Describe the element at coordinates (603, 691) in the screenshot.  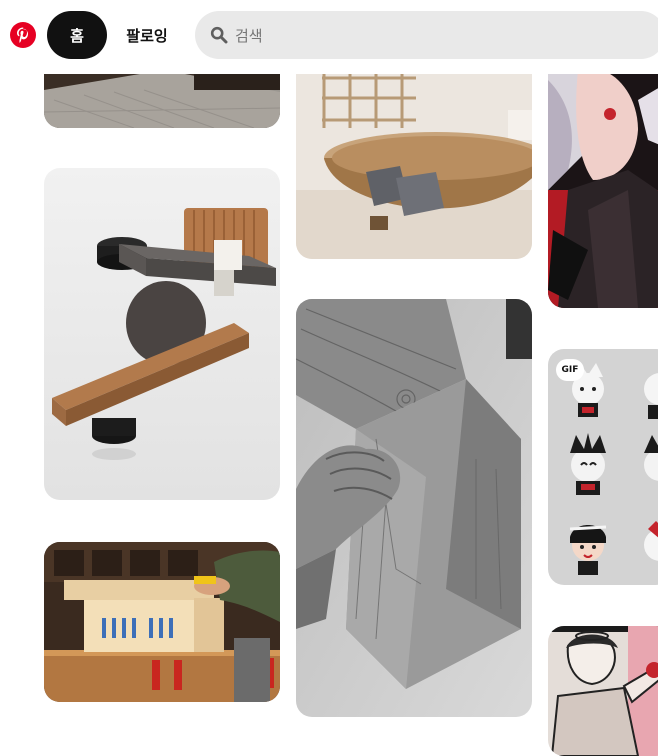
I see `manga-drawing-pin` at that location.